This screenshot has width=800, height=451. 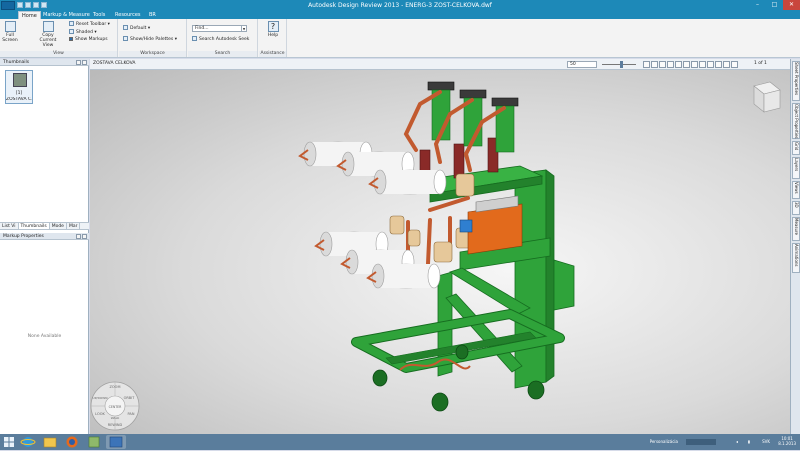 What do you see at coordinates (84, 62) in the screenshot?
I see `panel-close-icon` at bounding box center [84, 62].